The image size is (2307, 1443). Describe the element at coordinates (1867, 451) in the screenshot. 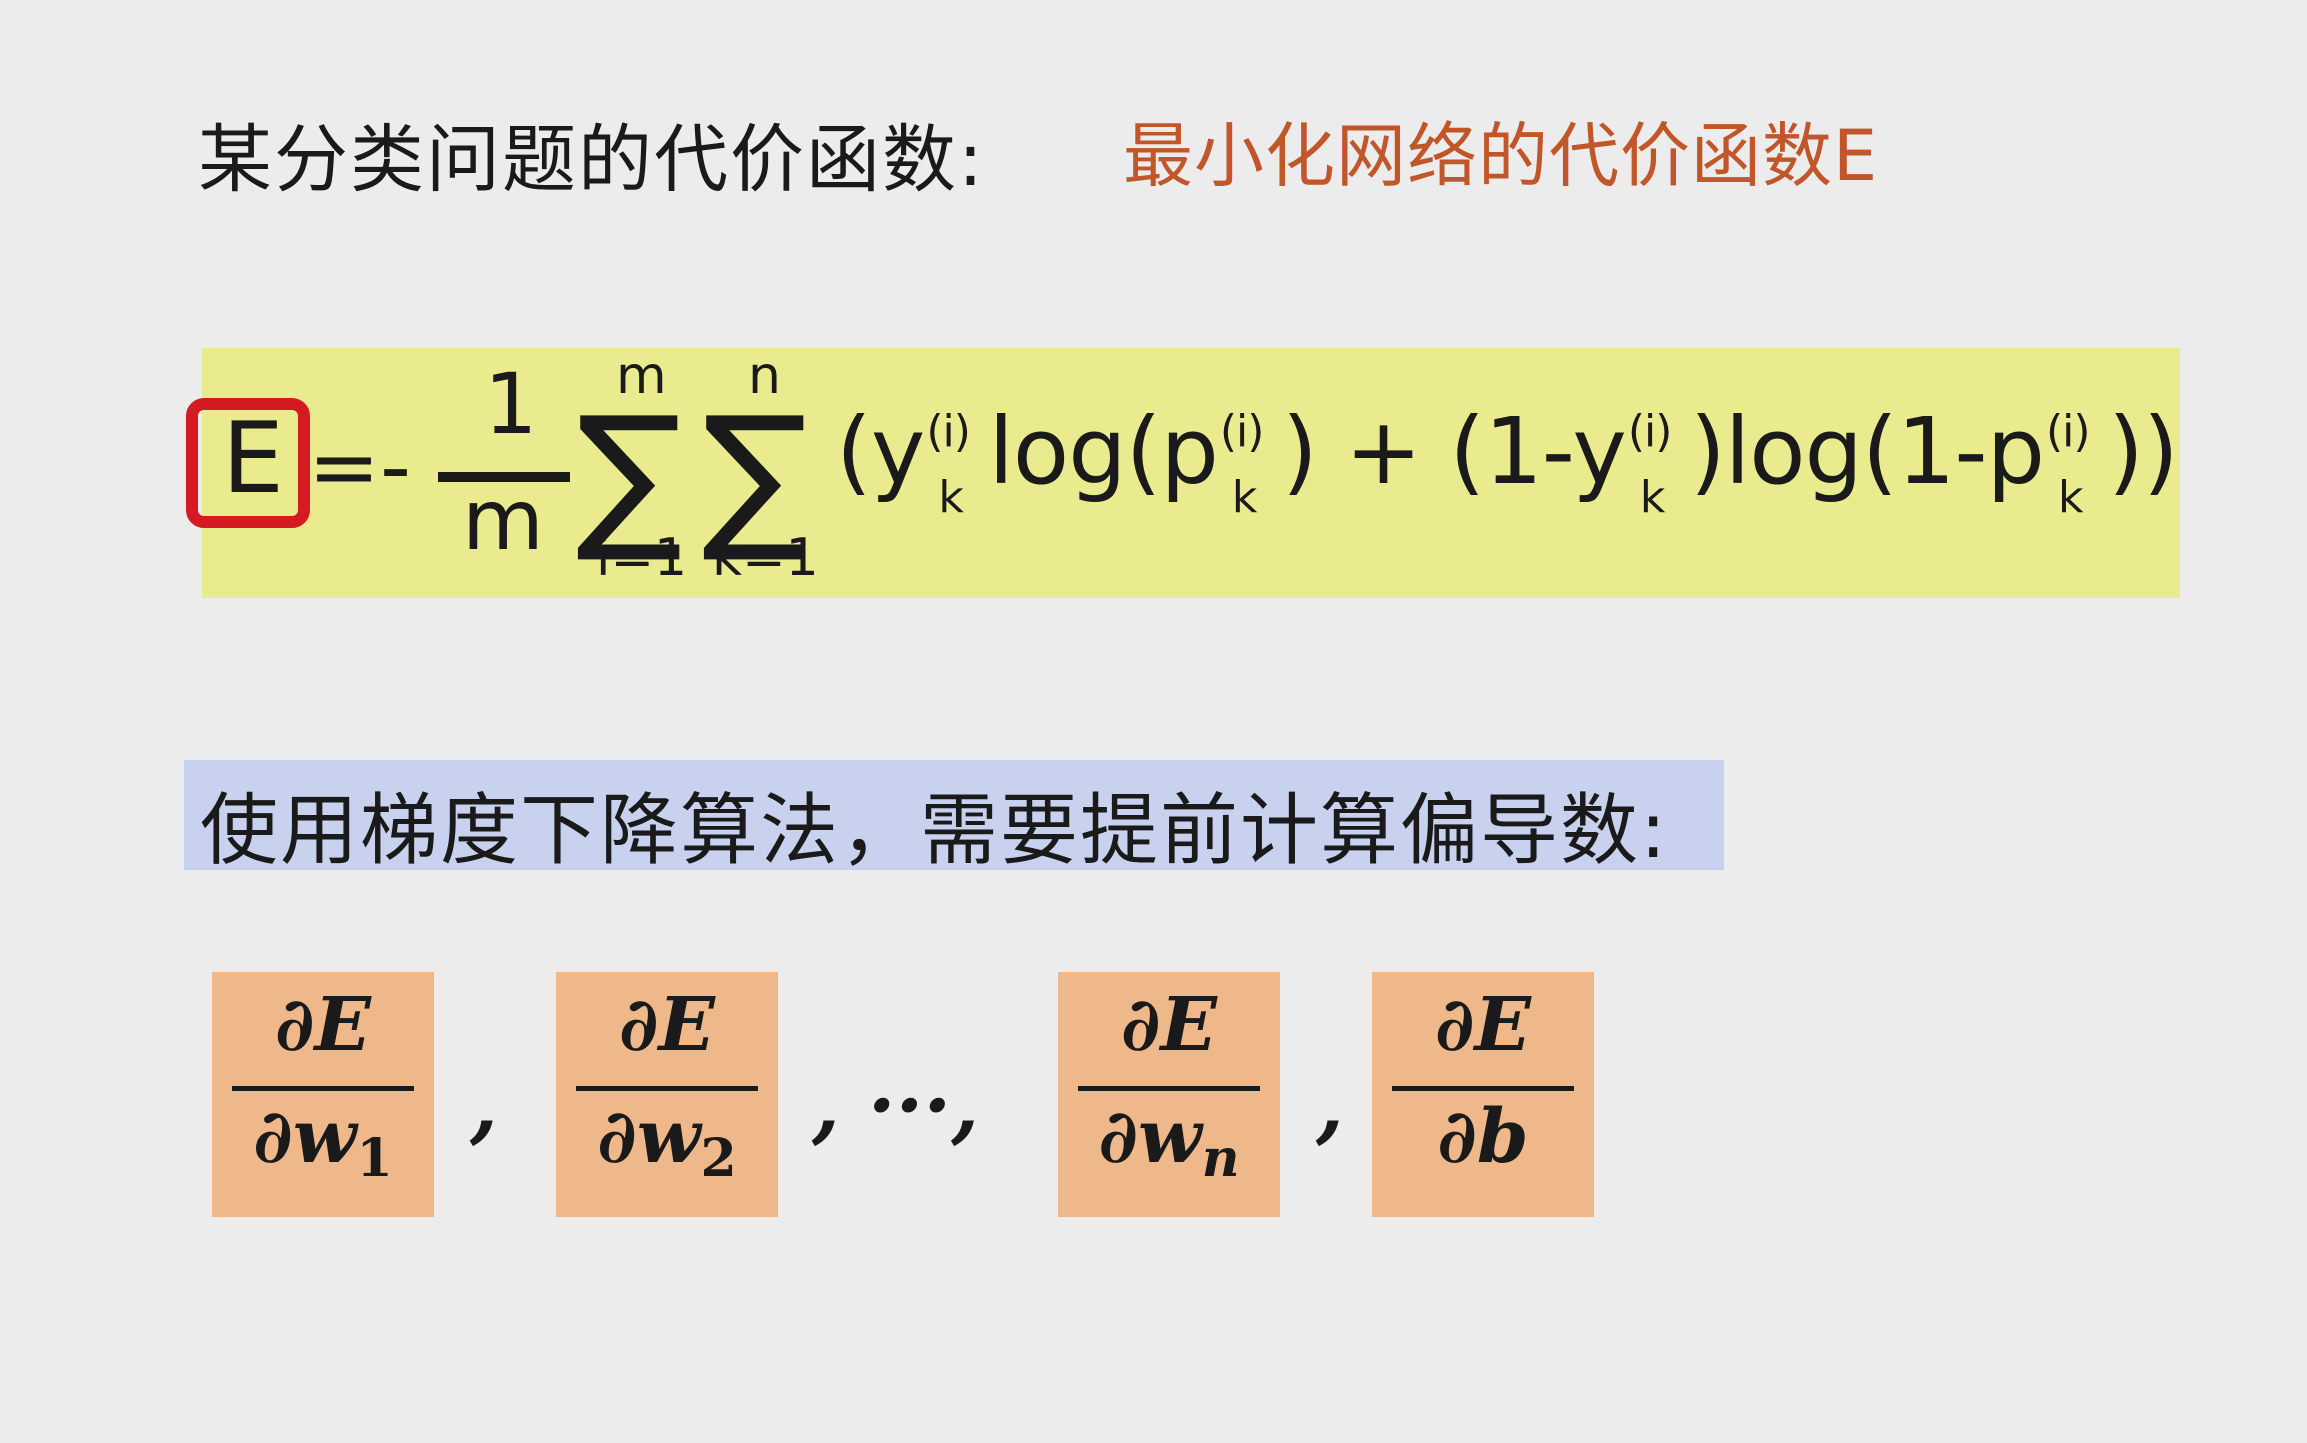

I see `expr-part-log-one-minus-p: )log(1-p` at that location.